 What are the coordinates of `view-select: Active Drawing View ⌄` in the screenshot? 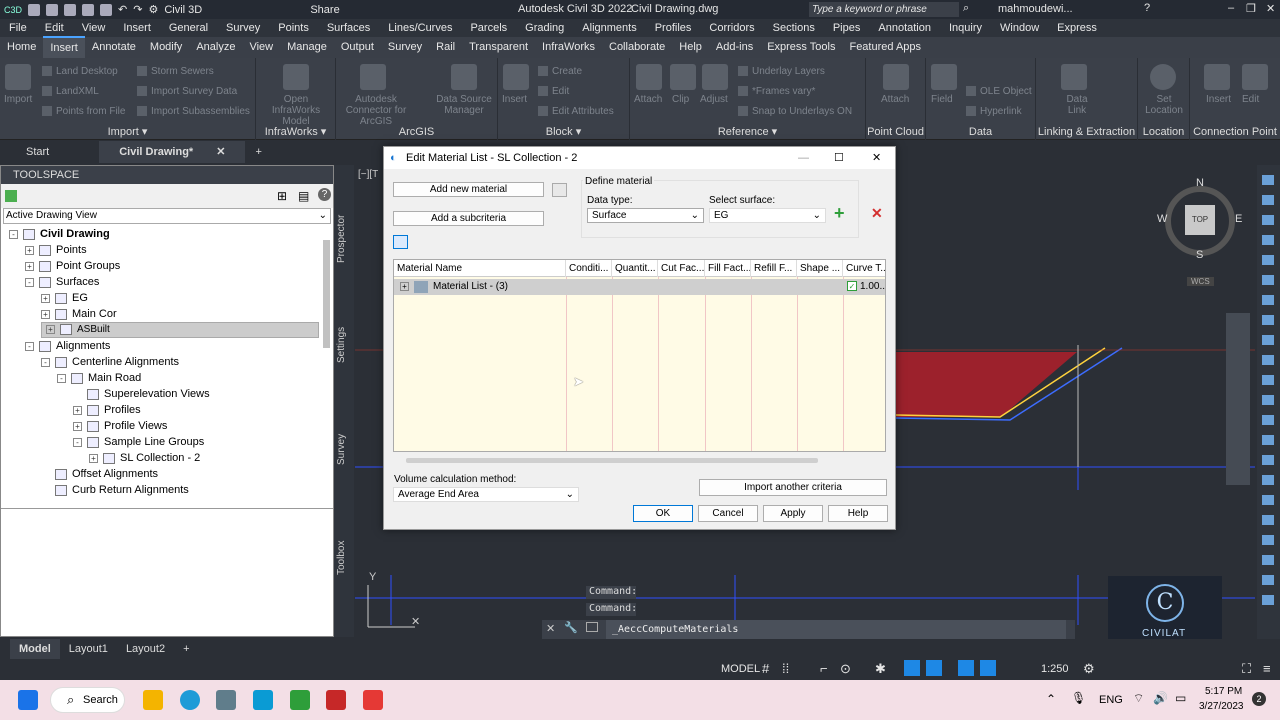 It's located at (167, 216).